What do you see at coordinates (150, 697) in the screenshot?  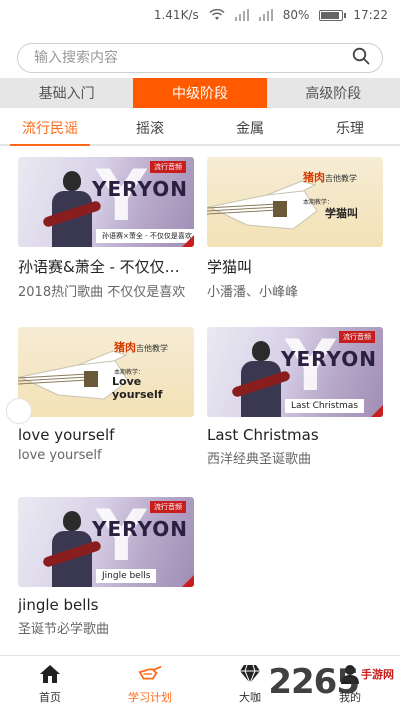 I see `nav-label: 学习计划` at bounding box center [150, 697].